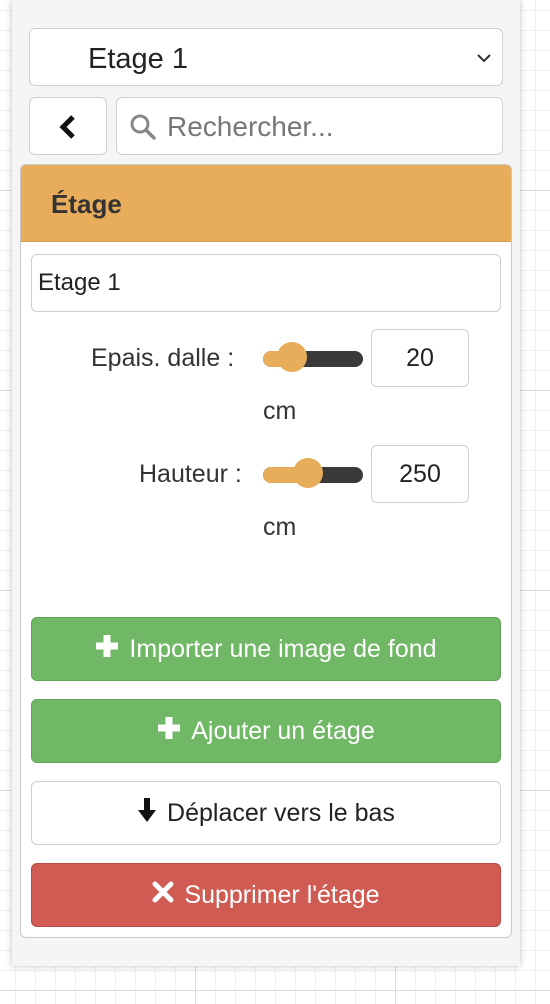 The width and height of the screenshot is (550, 1004). Describe the element at coordinates (420, 358) in the screenshot. I see `slab-thickness-input: 20` at that location.